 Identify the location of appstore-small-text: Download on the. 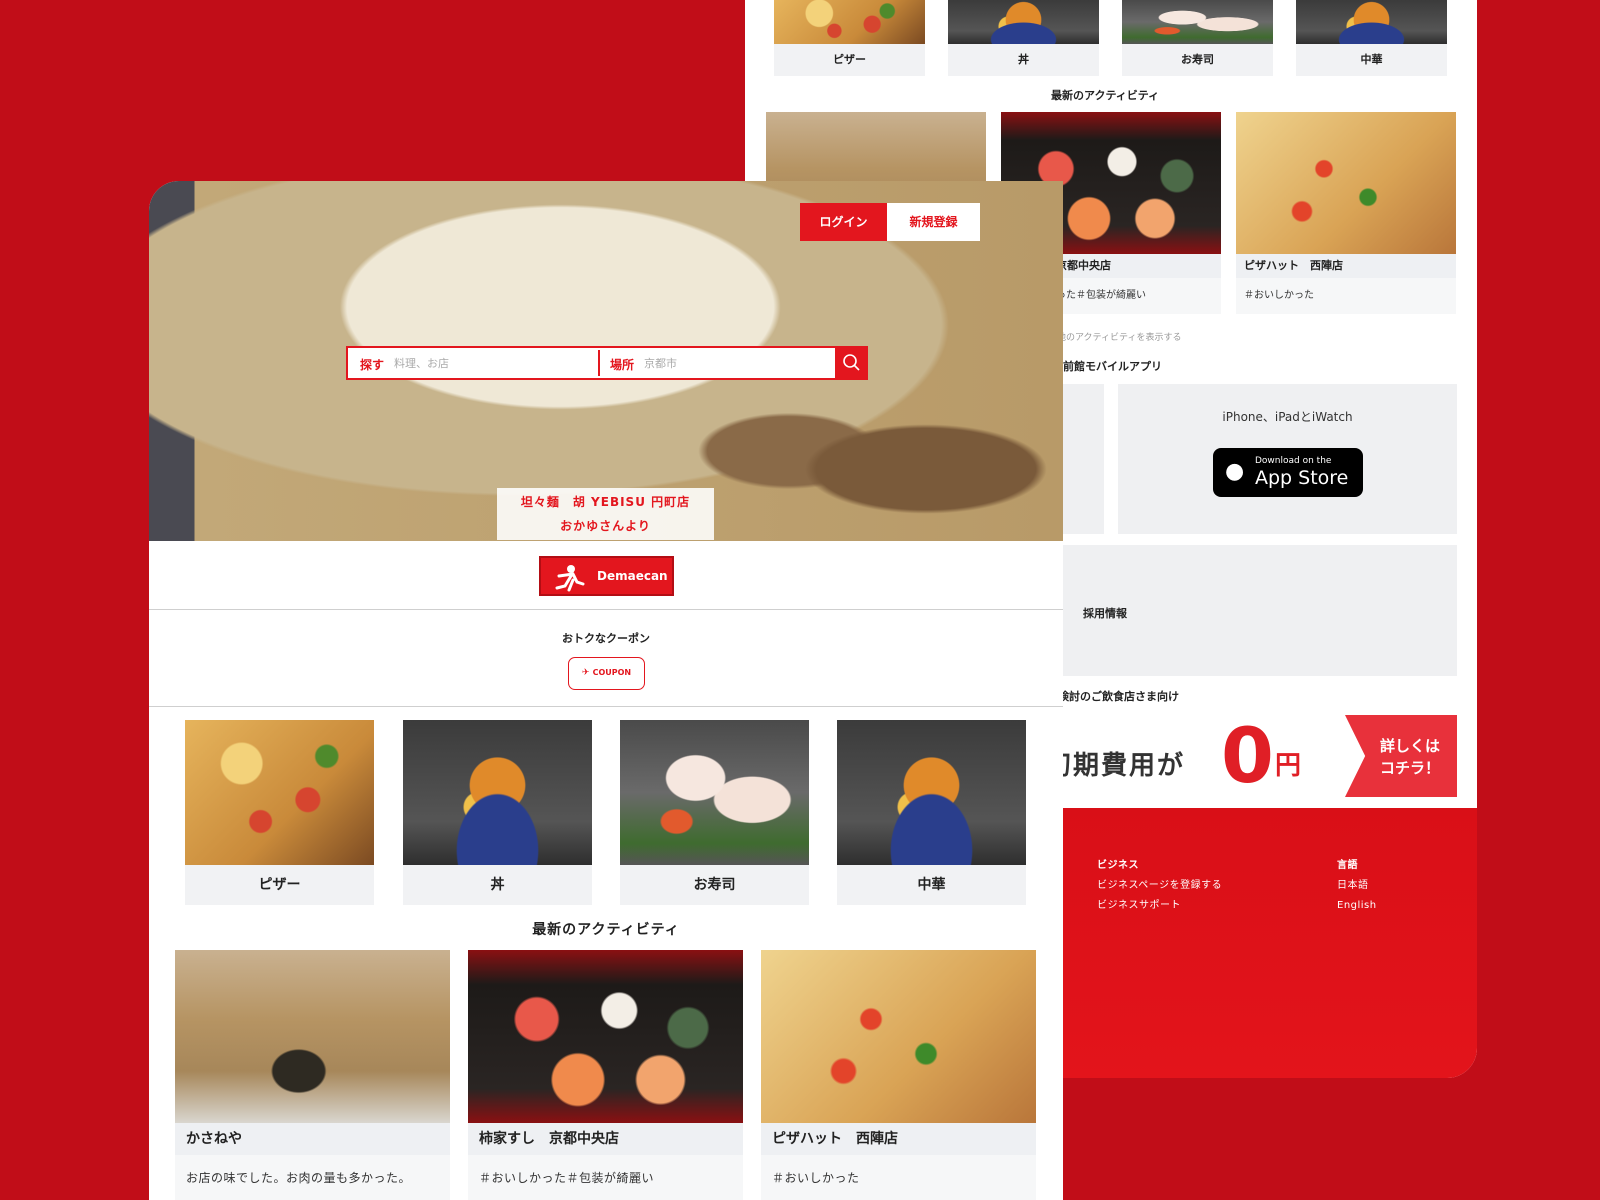
(1293, 461).